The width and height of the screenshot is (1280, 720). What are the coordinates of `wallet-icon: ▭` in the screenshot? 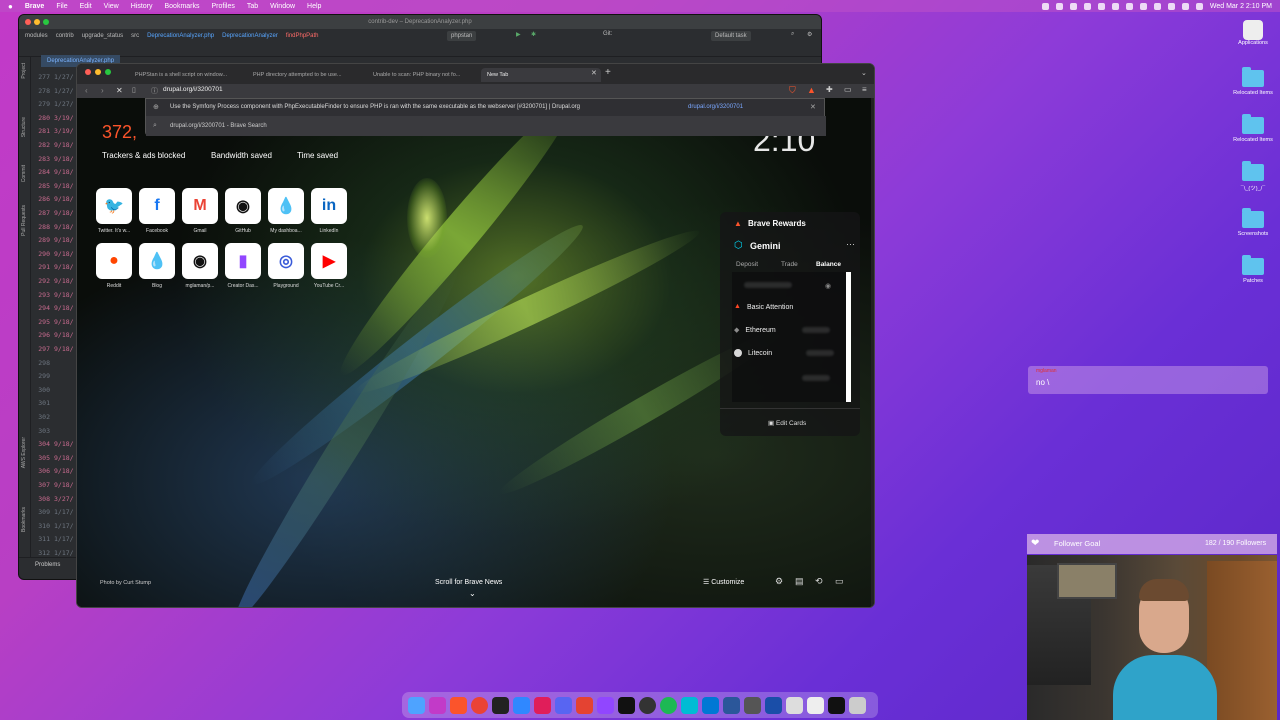 It's located at (848, 89).